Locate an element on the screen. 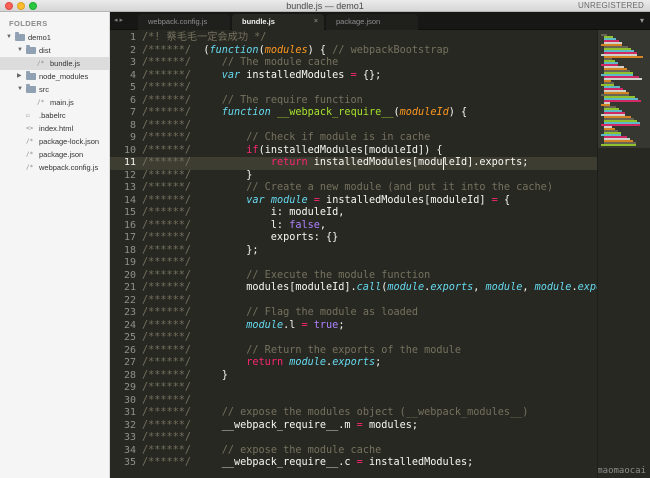 The width and height of the screenshot is (650, 478). line-number: 24 is located at coordinates (129, 325).